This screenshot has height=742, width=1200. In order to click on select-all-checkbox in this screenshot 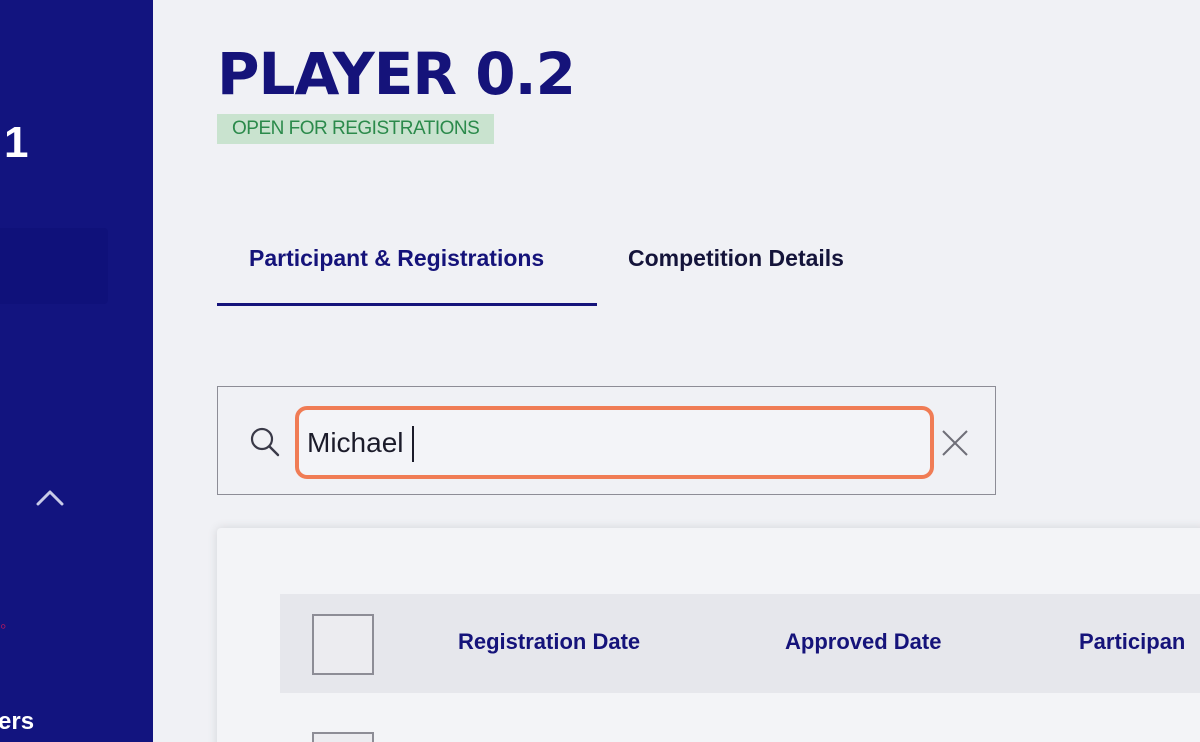, I will do `click(343, 644)`.